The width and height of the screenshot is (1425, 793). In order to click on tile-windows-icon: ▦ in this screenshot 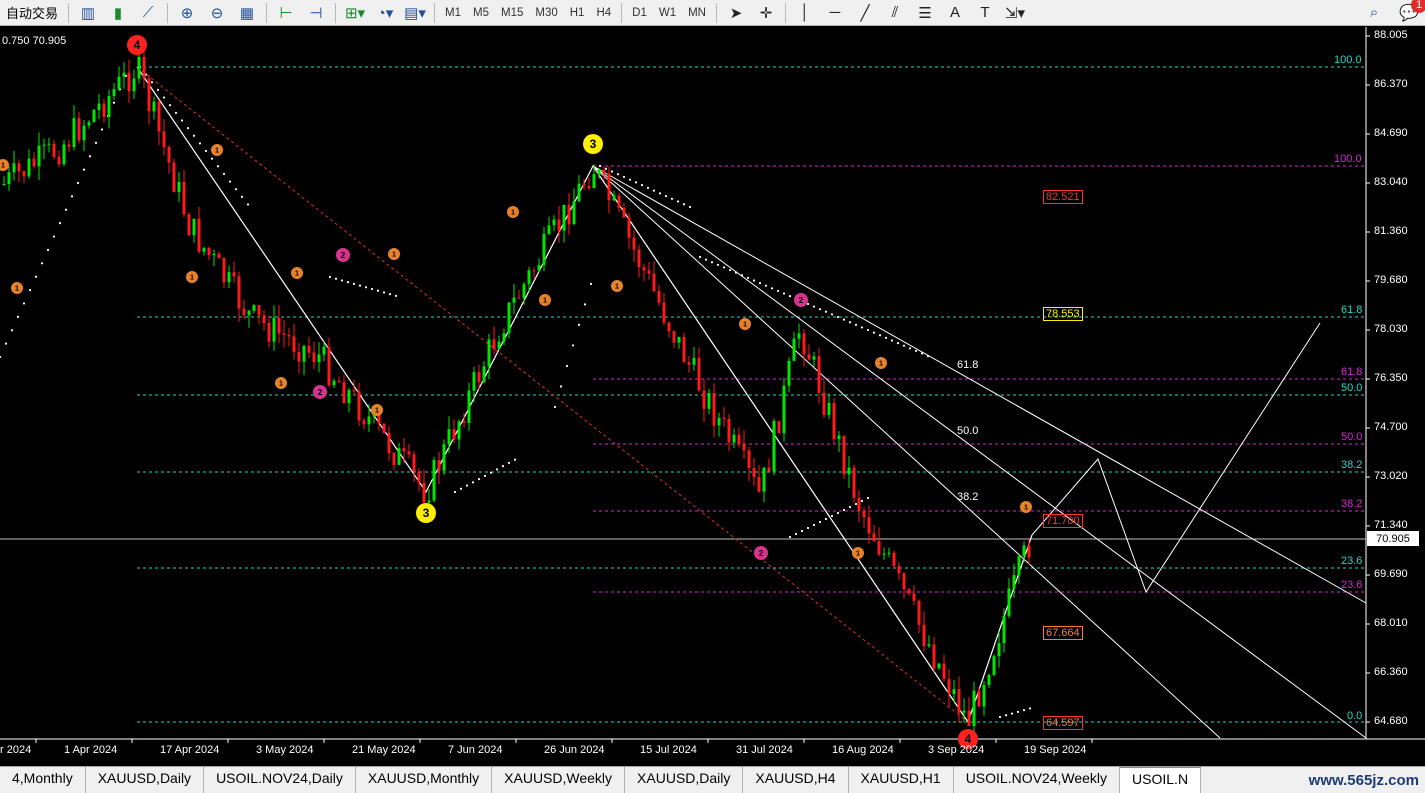, I will do `click(247, 13)`.